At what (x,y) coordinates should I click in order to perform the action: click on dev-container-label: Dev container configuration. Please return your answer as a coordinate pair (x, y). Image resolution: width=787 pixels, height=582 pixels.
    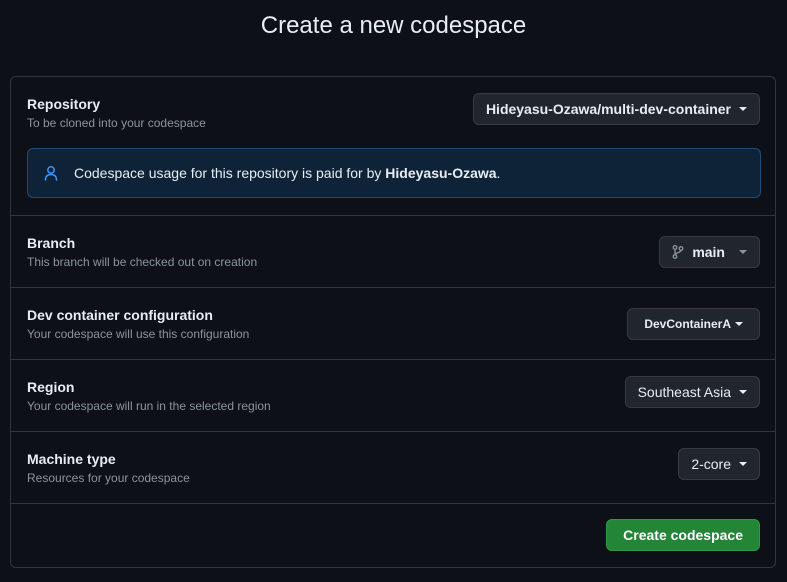
    Looking at the image, I should click on (120, 315).